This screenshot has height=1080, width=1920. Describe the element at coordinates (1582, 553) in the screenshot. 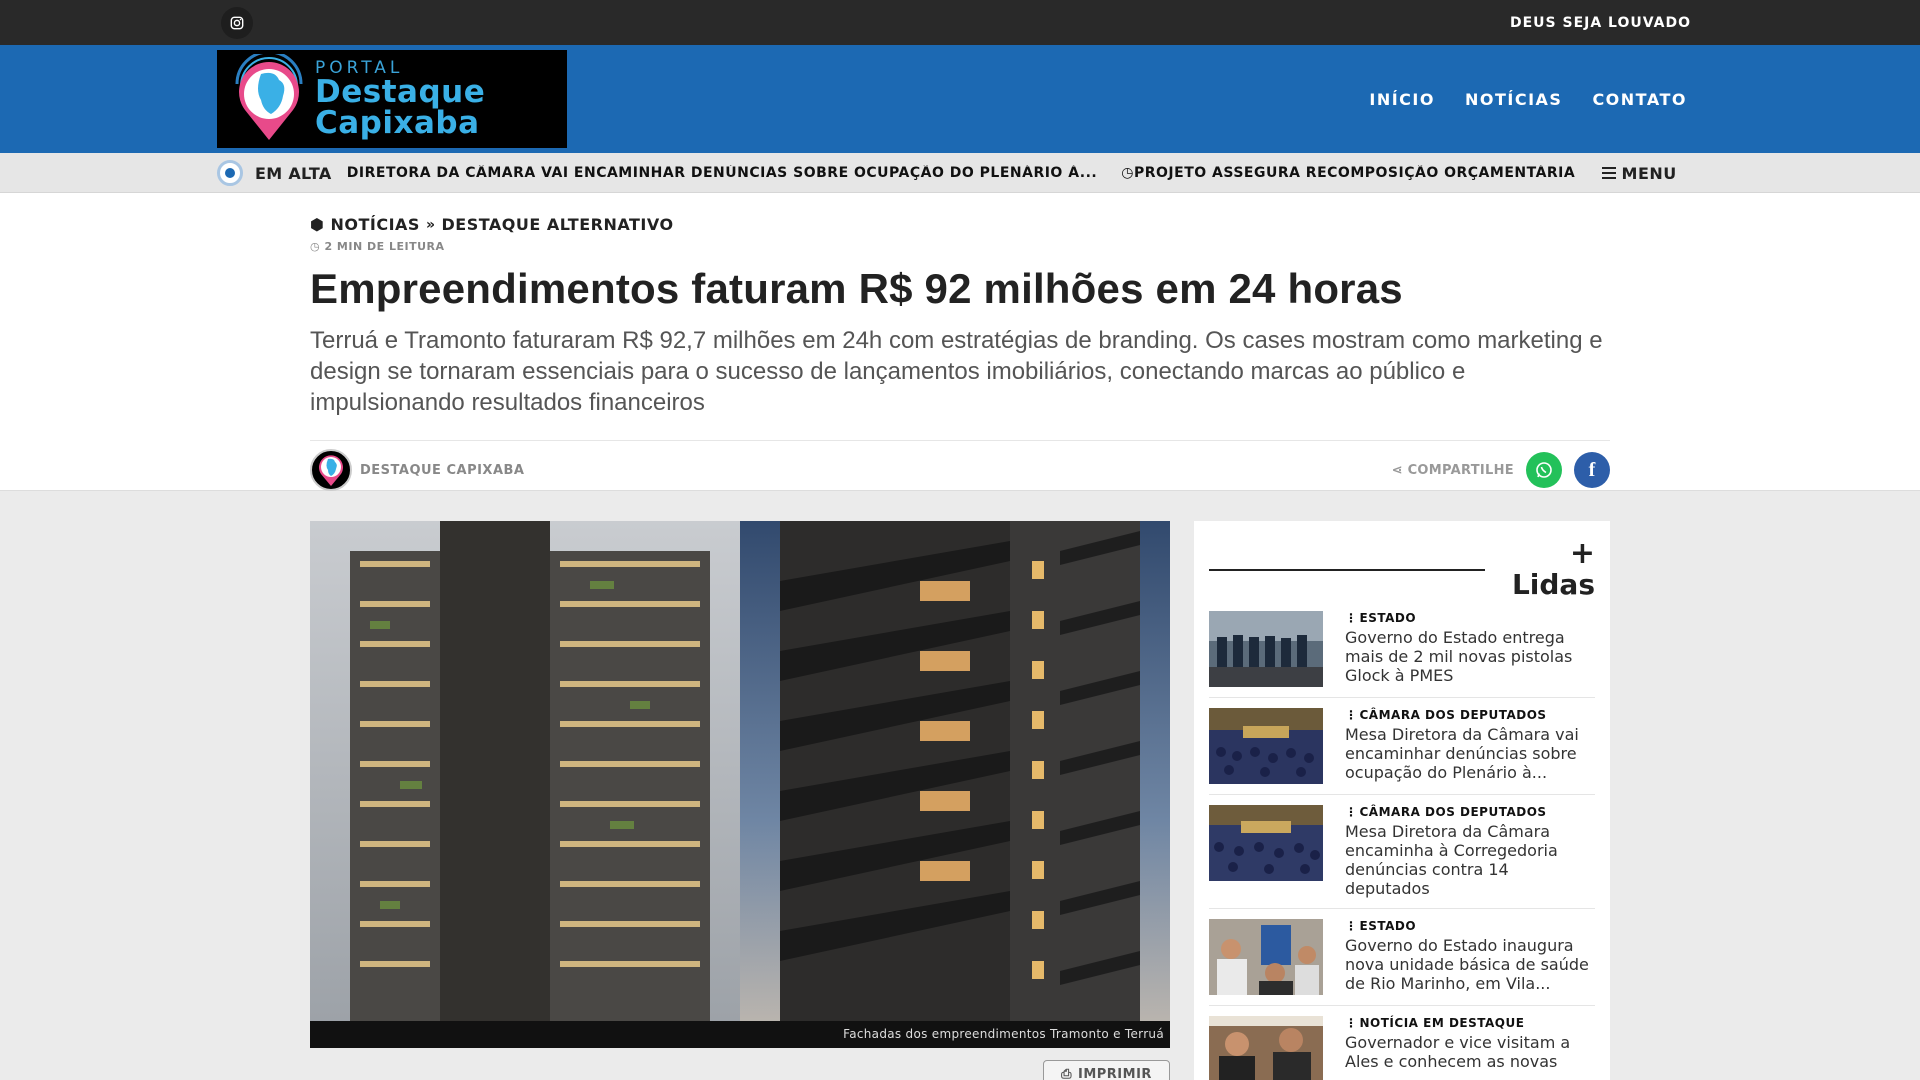

I see `sidebar-title-plus: +` at that location.